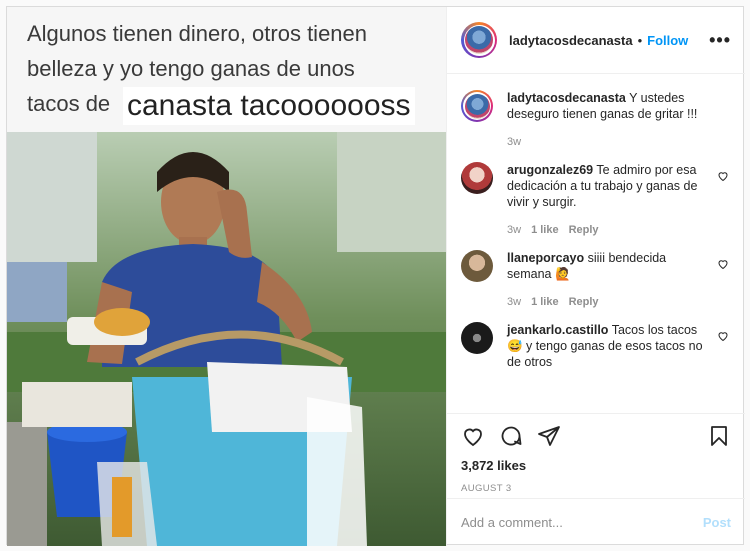 This screenshot has height=551, width=750. I want to click on comment-username: llaneporcayo, so click(545, 258).